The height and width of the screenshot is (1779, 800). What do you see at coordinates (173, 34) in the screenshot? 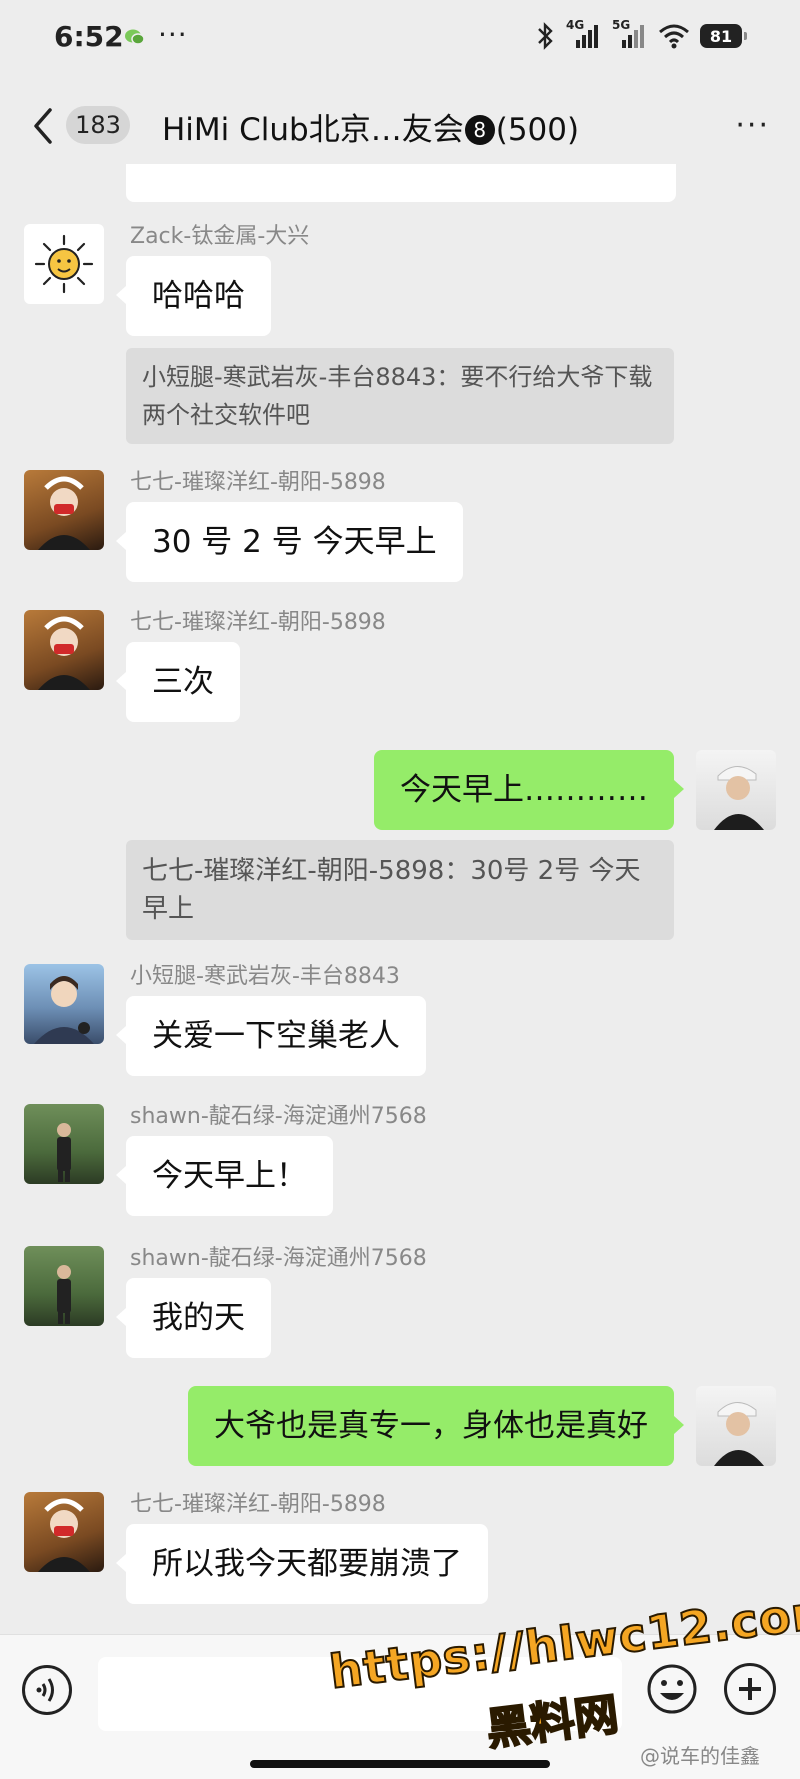
I see `status-more-dots: ···` at bounding box center [173, 34].